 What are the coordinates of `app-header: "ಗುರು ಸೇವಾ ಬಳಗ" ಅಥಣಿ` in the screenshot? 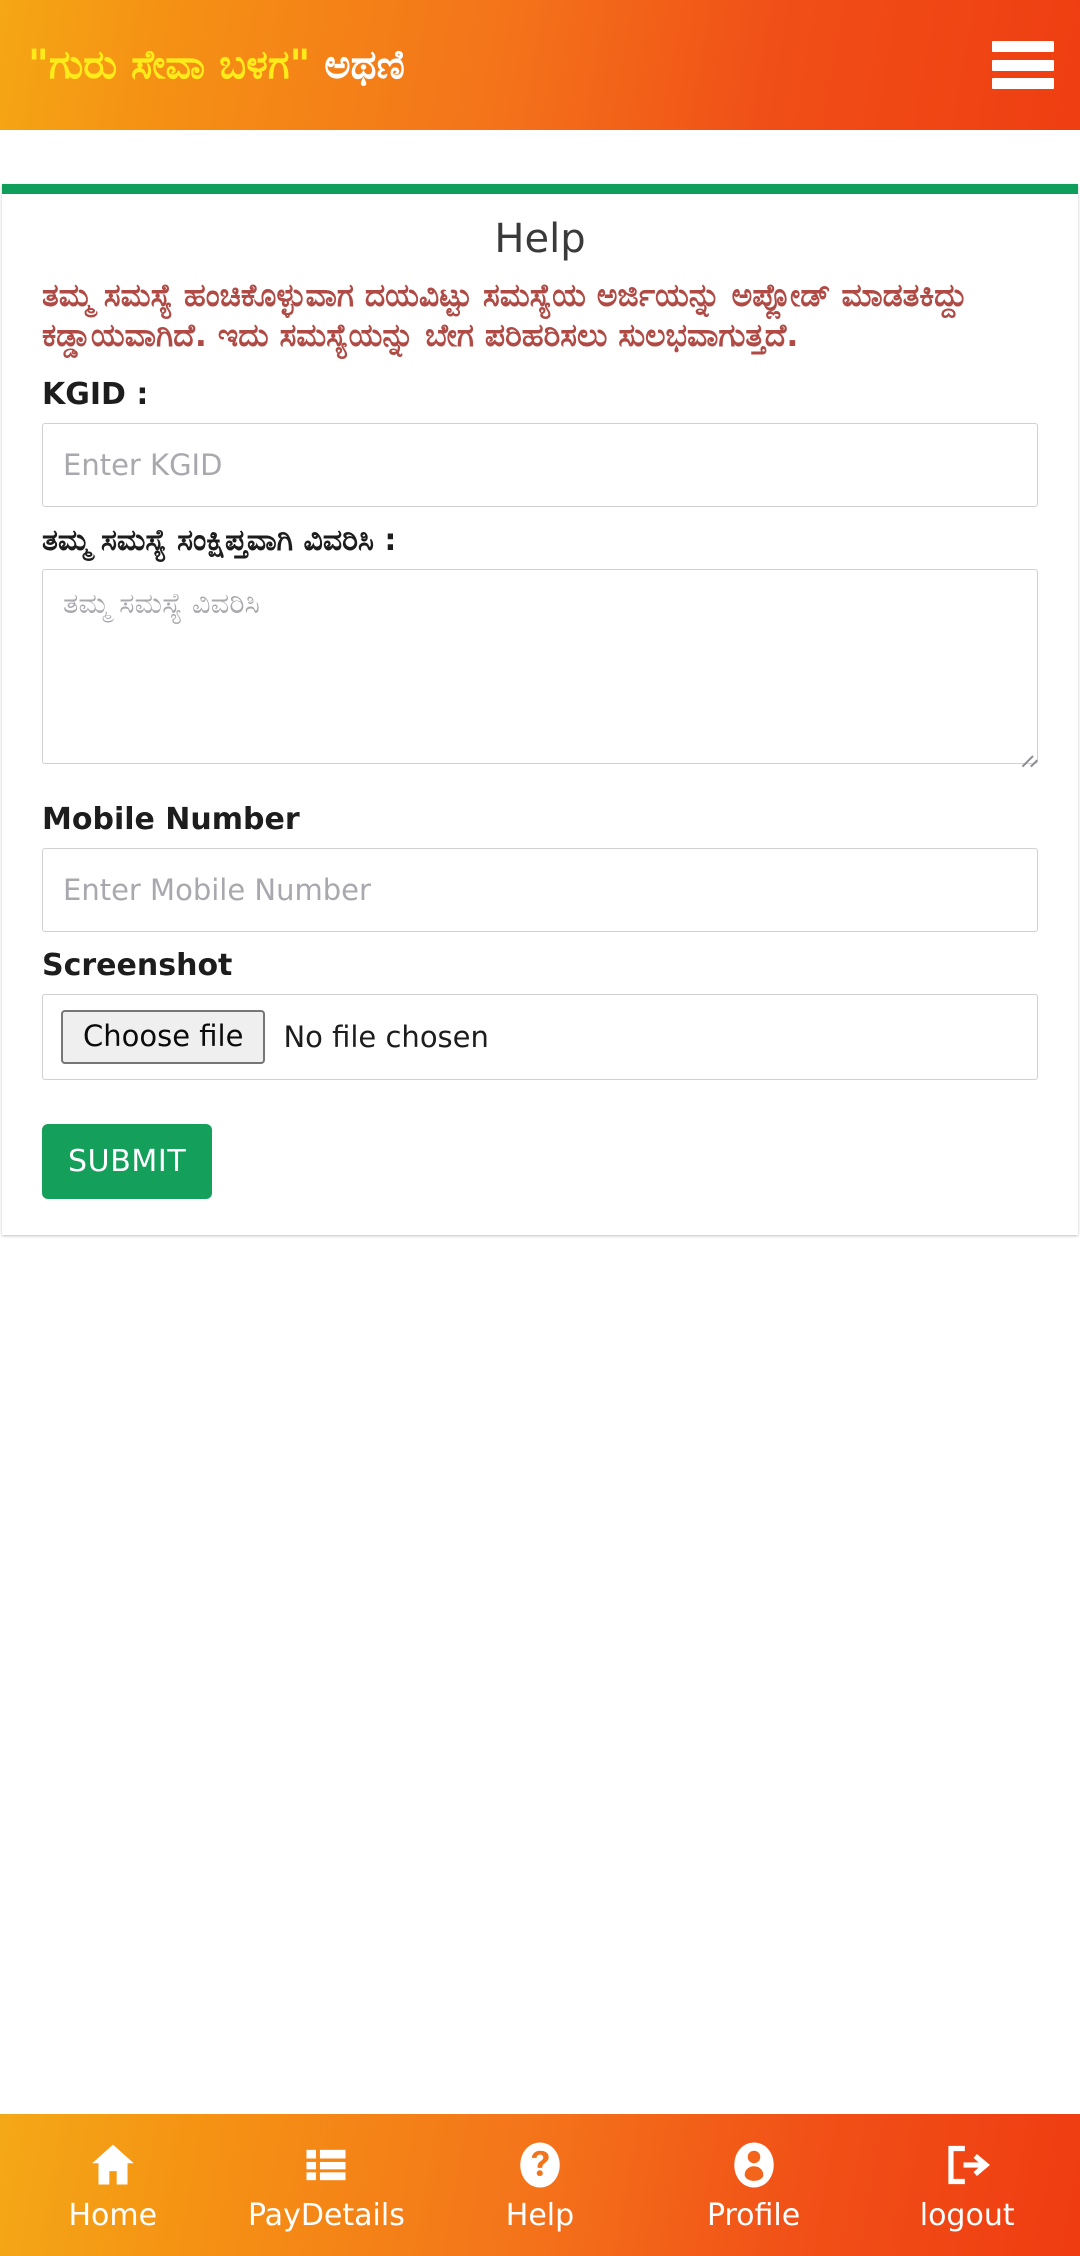 It's located at (540, 65).